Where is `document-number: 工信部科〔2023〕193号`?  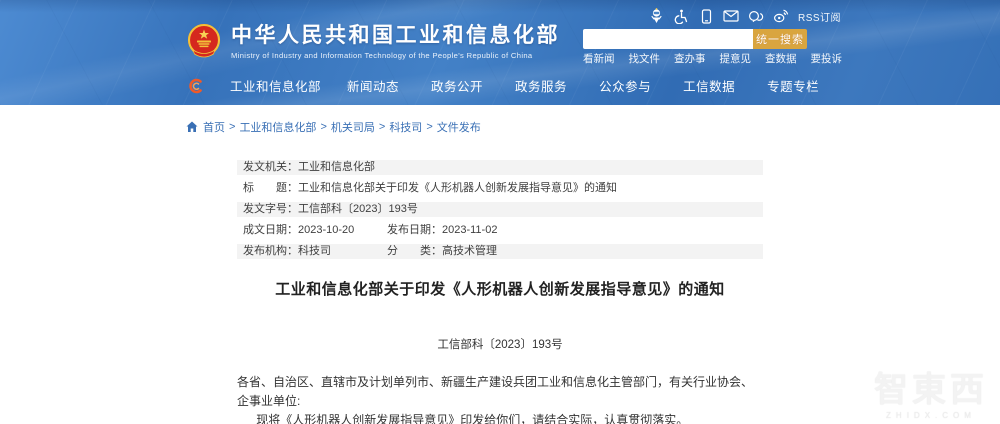
document-number: 工信部科〔2023〕193号 is located at coordinates (500, 345).